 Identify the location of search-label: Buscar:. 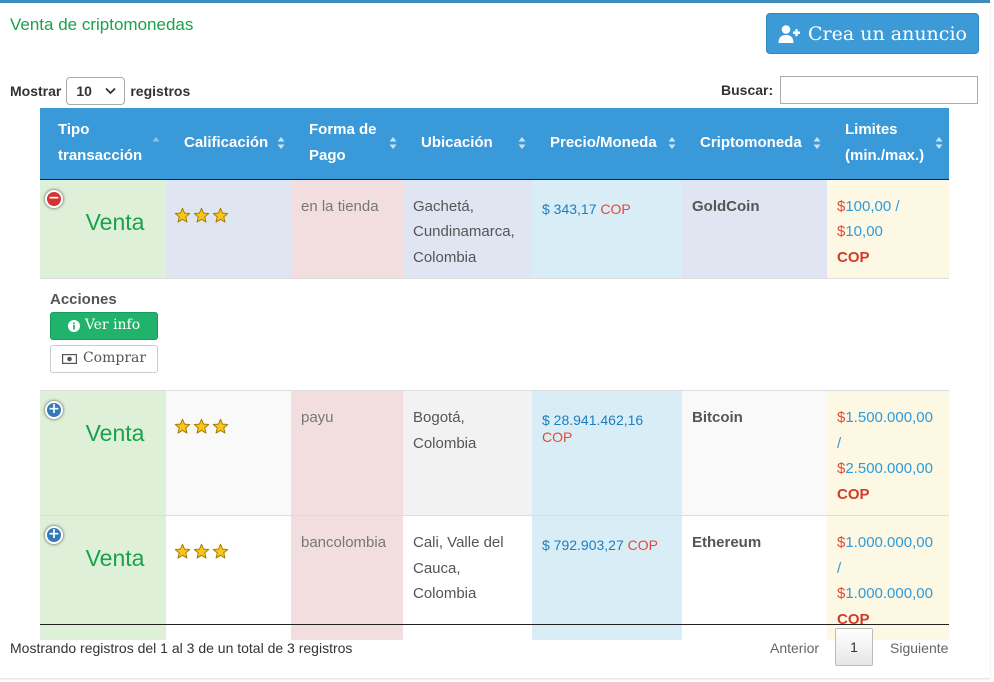
(747, 90).